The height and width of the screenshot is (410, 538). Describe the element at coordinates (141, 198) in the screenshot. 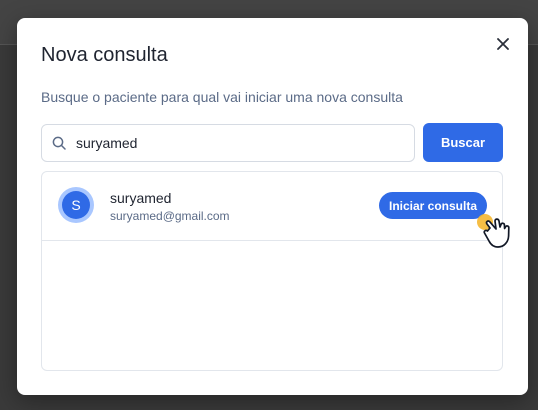

I see `patient-name: suryamed` at that location.